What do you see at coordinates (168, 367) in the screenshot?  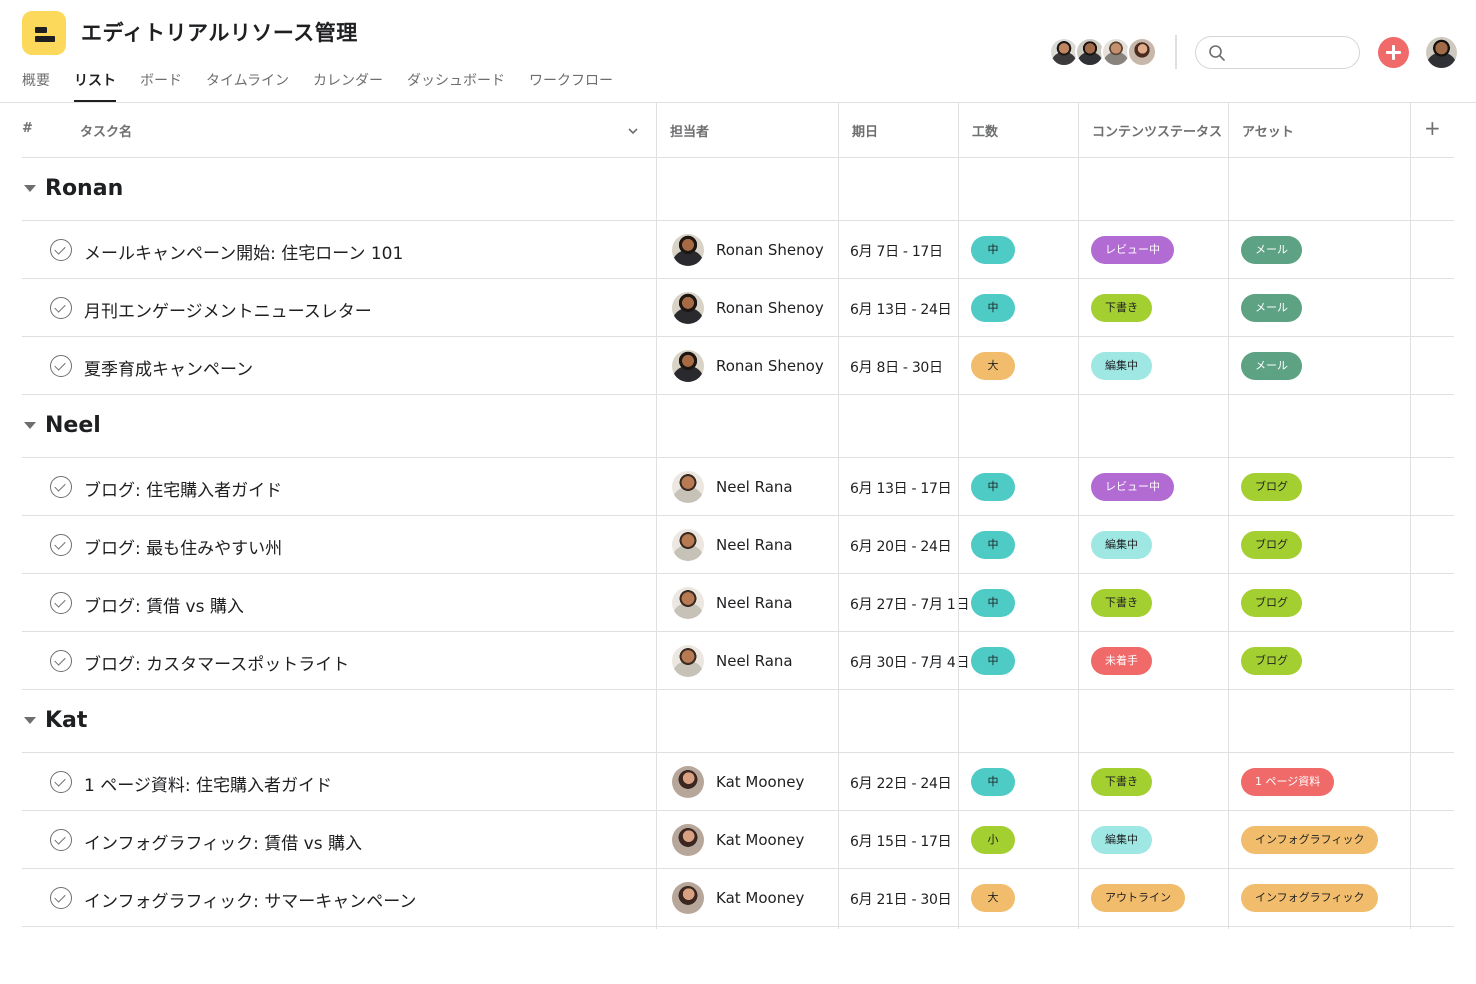 I see `task-name: 夏季育成キャンペーン` at bounding box center [168, 367].